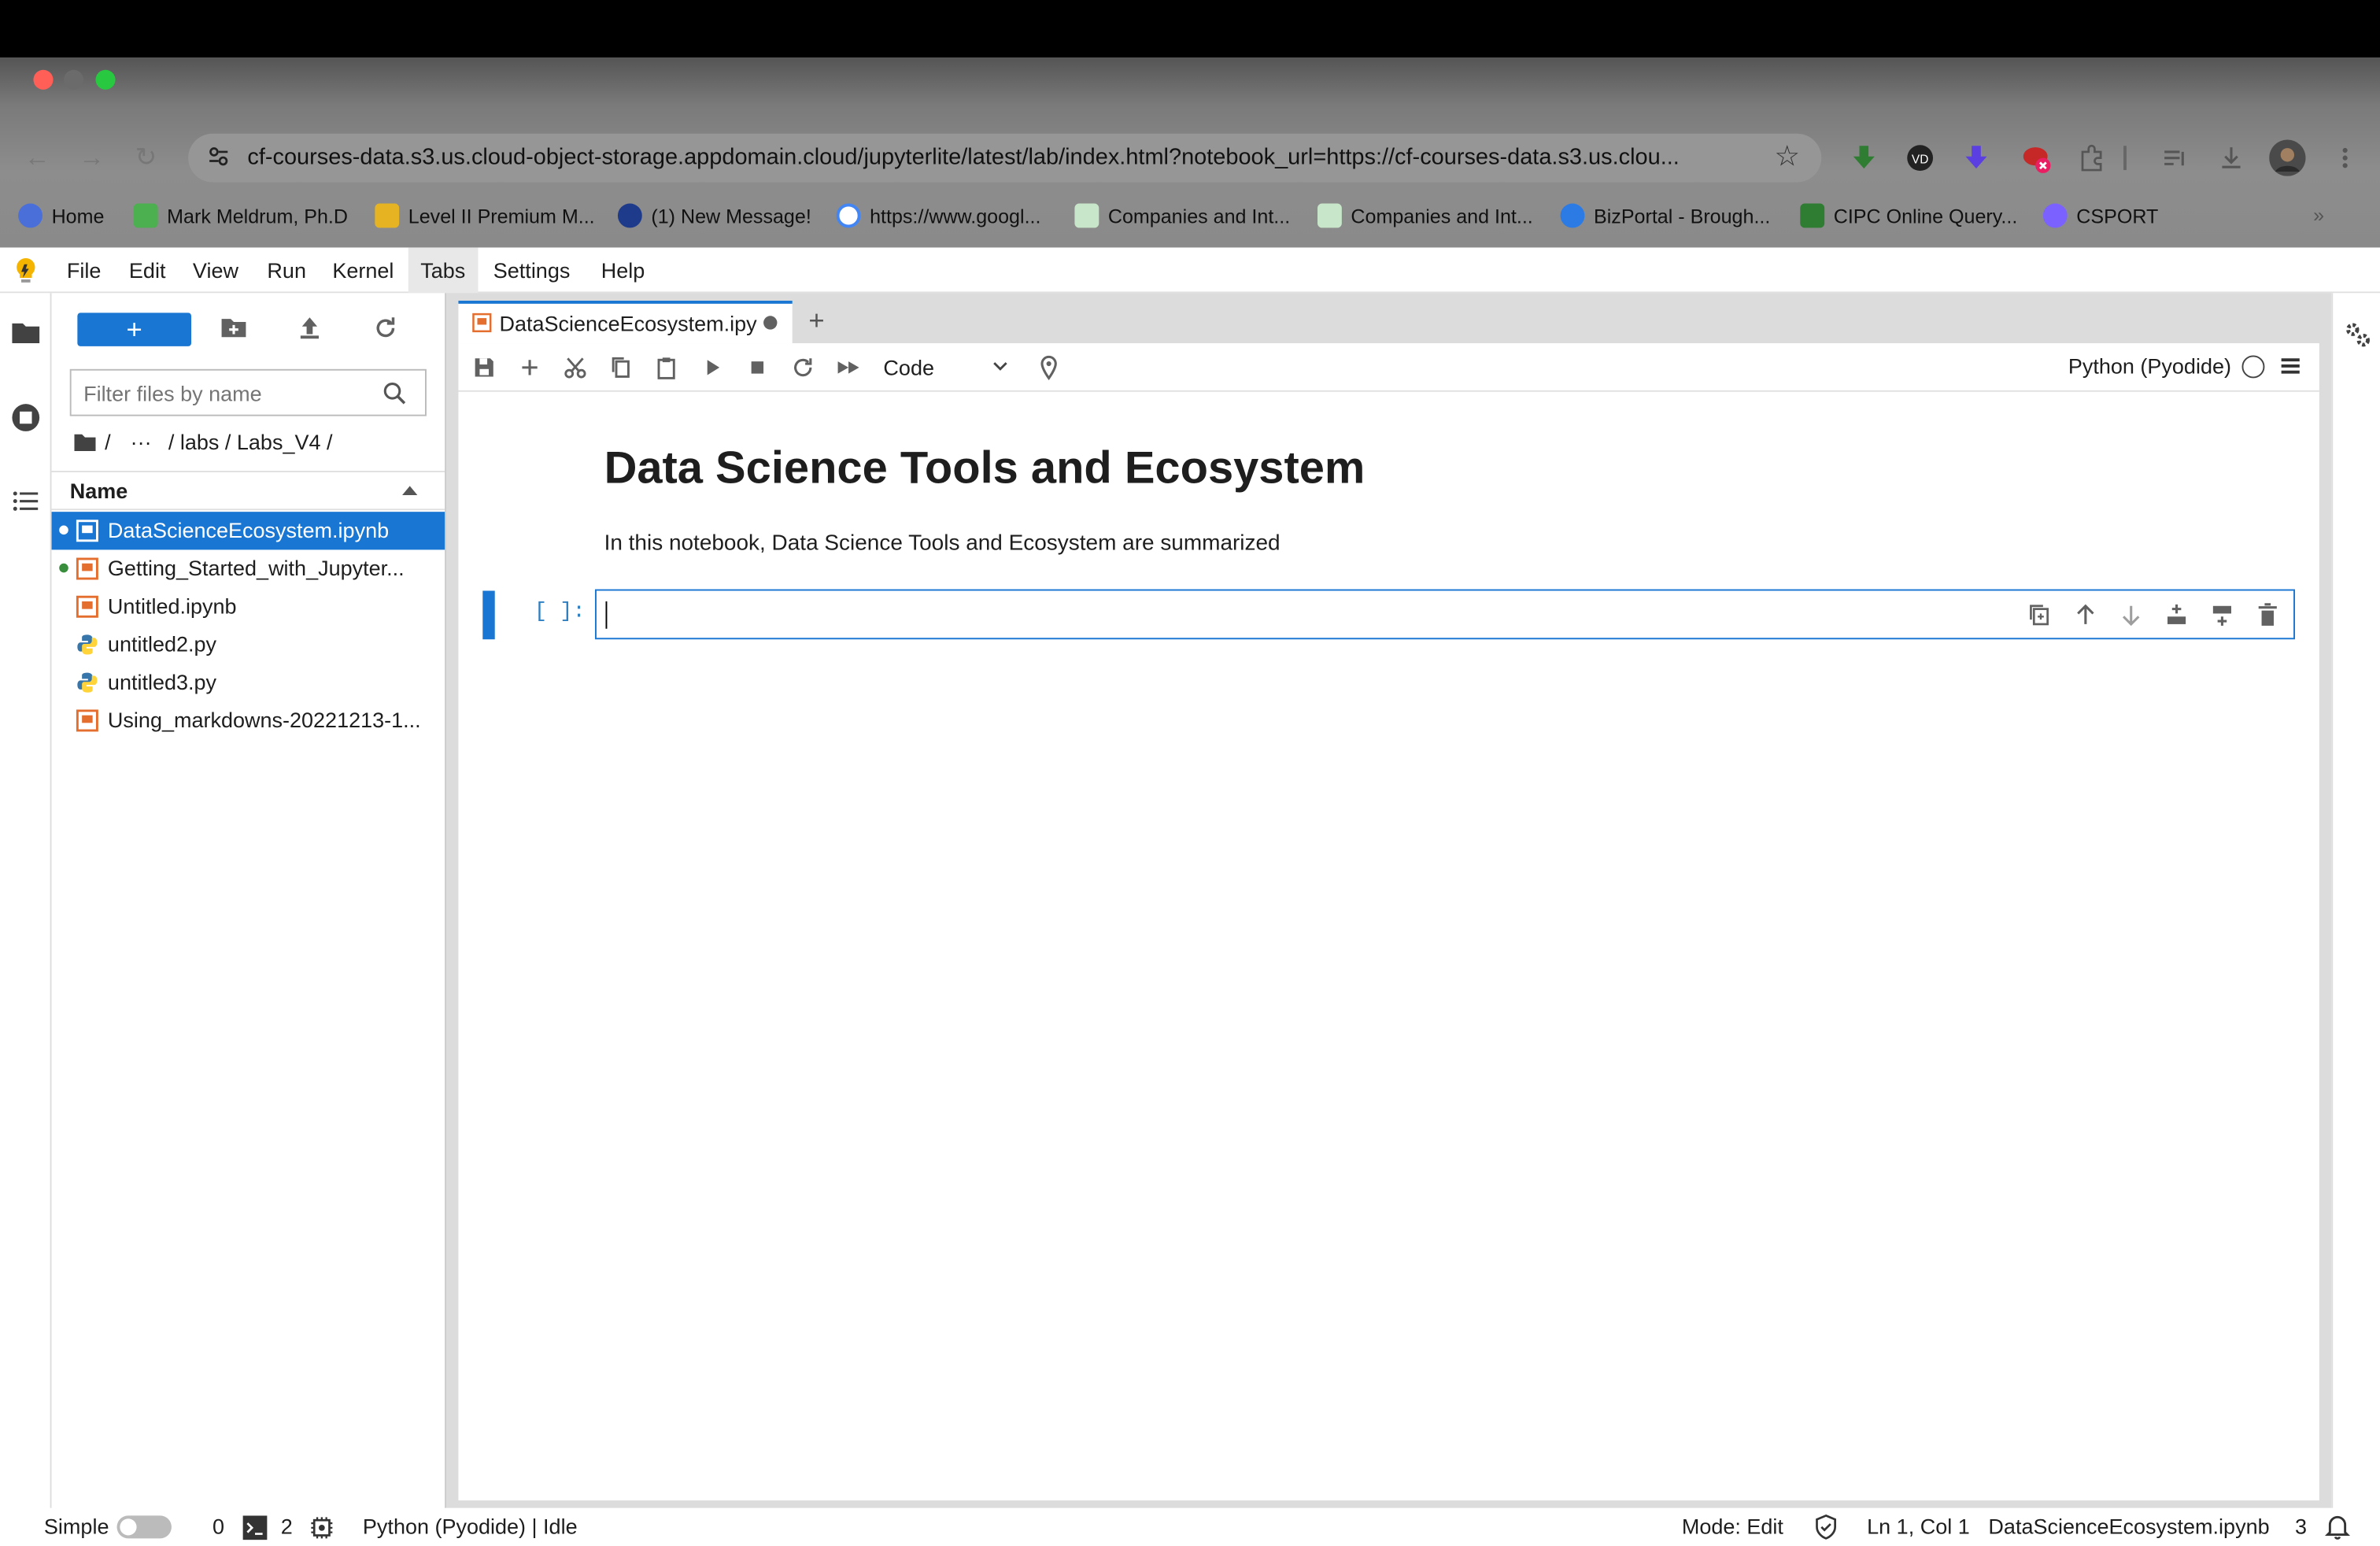  What do you see at coordinates (2301, 1526) in the screenshot?
I see `notification-count: 3` at bounding box center [2301, 1526].